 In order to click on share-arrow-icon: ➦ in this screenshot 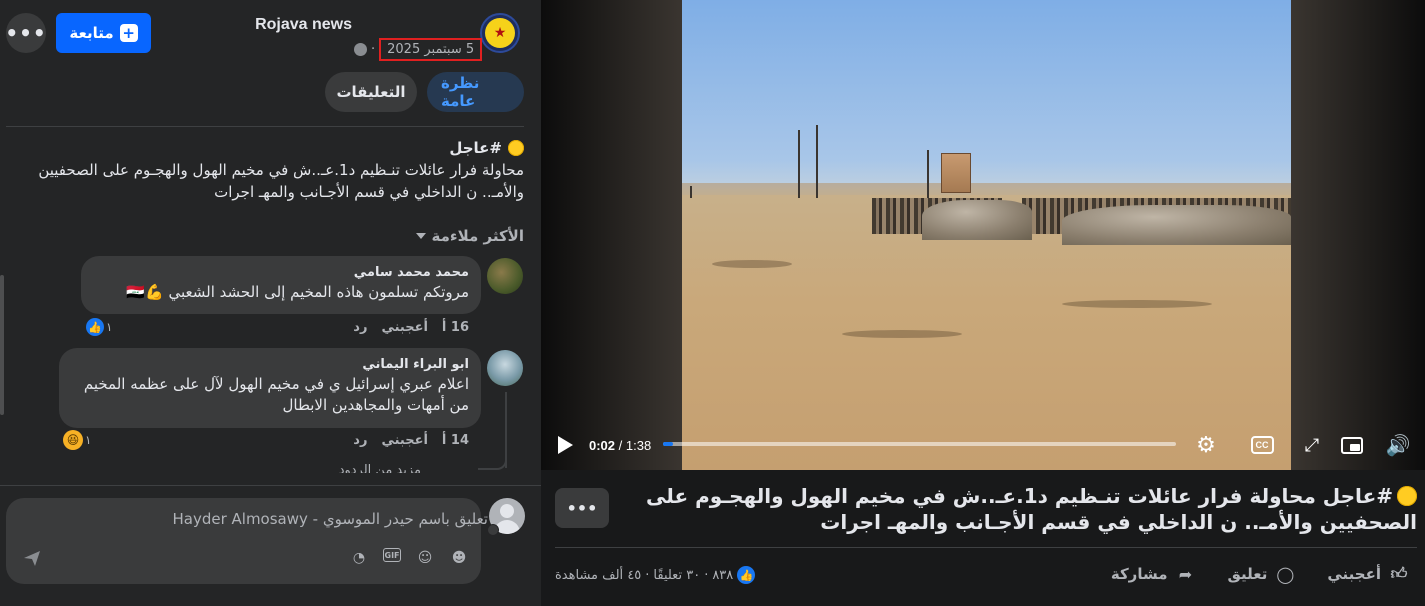, I will do `click(1185, 574)`.